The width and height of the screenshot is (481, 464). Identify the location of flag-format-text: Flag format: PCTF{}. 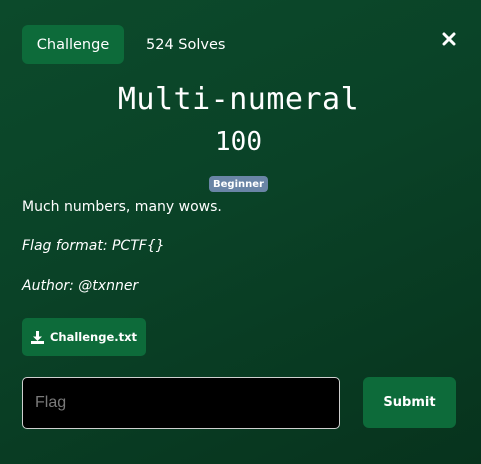
(93, 246).